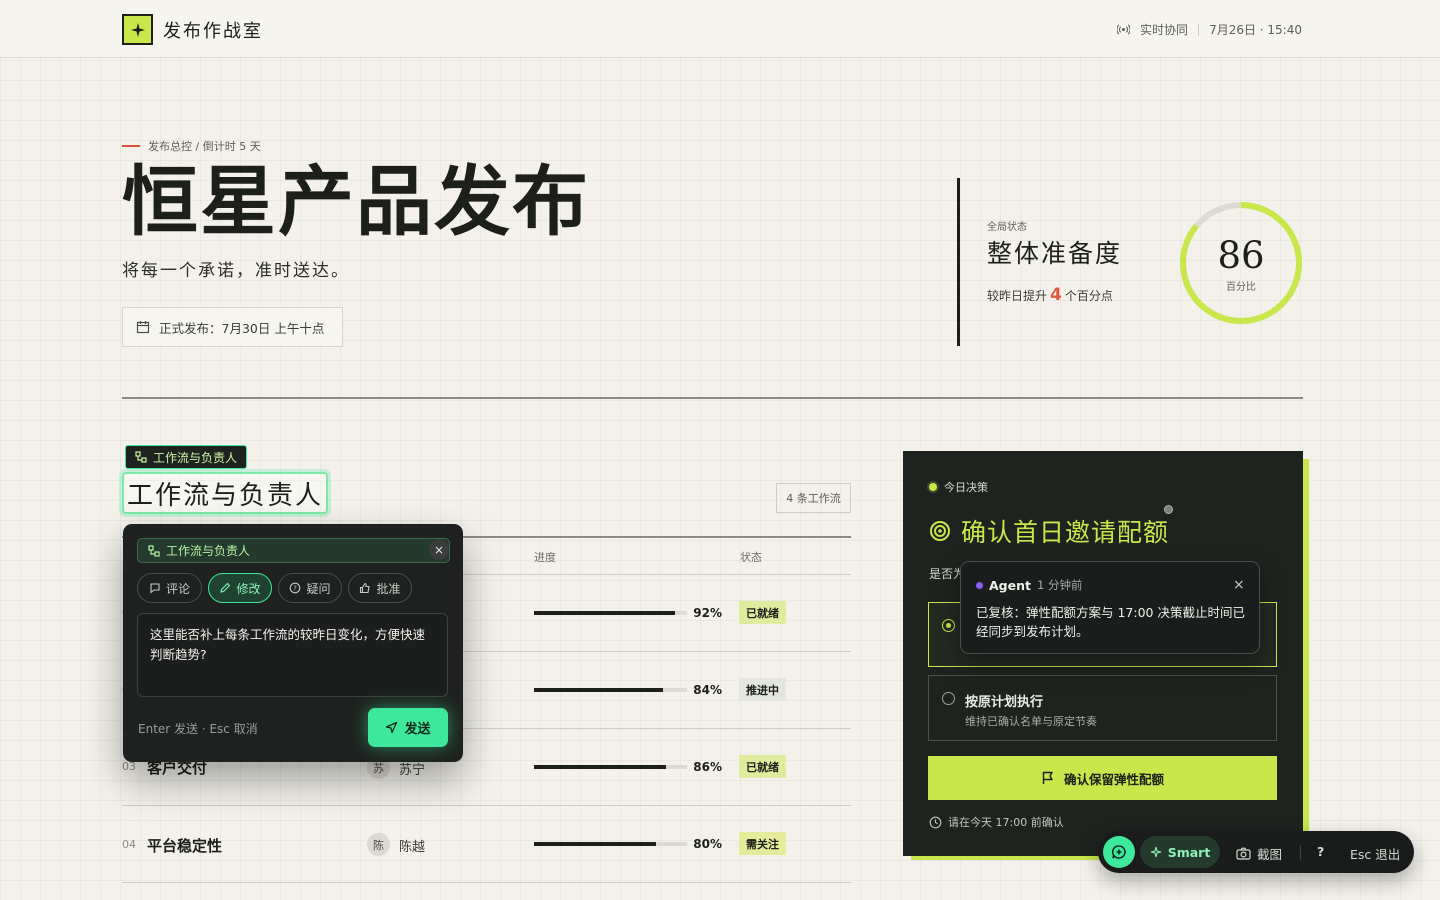 This screenshot has width=1440, height=900. What do you see at coordinates (356, 201) in the screenshot?
I see `page-title: 恒星产品发布` at bounding box center [356, 201].